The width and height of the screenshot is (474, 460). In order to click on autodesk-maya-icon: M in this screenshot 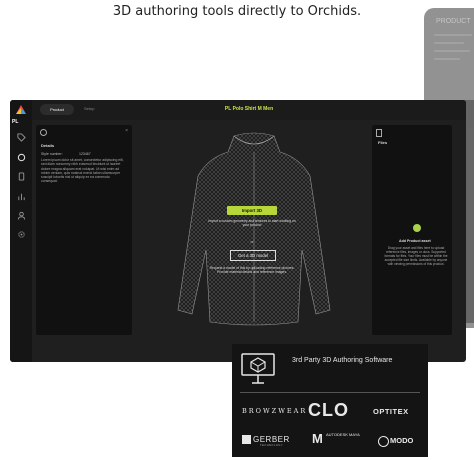, I will do `click(317, 438)`.